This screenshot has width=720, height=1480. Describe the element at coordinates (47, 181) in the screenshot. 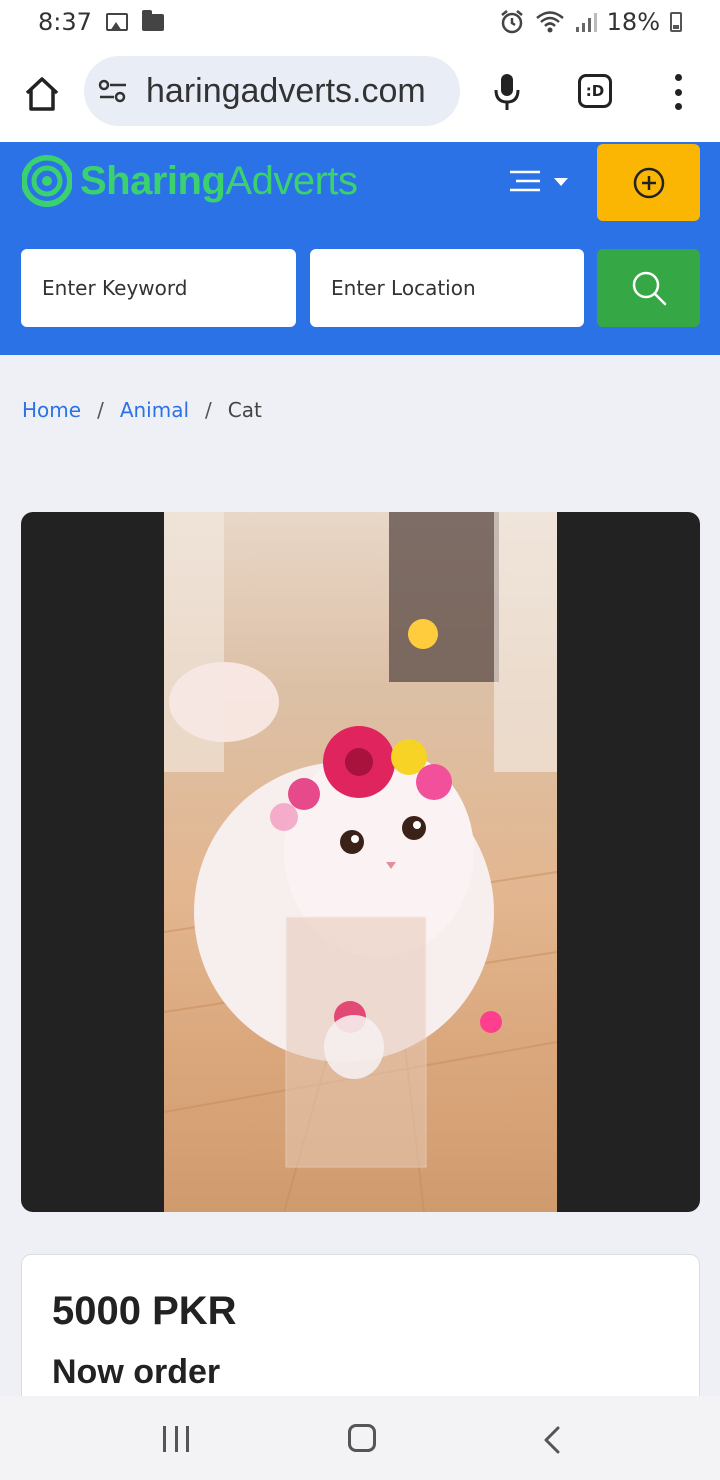

I see `logo-mark-icon` at that location.